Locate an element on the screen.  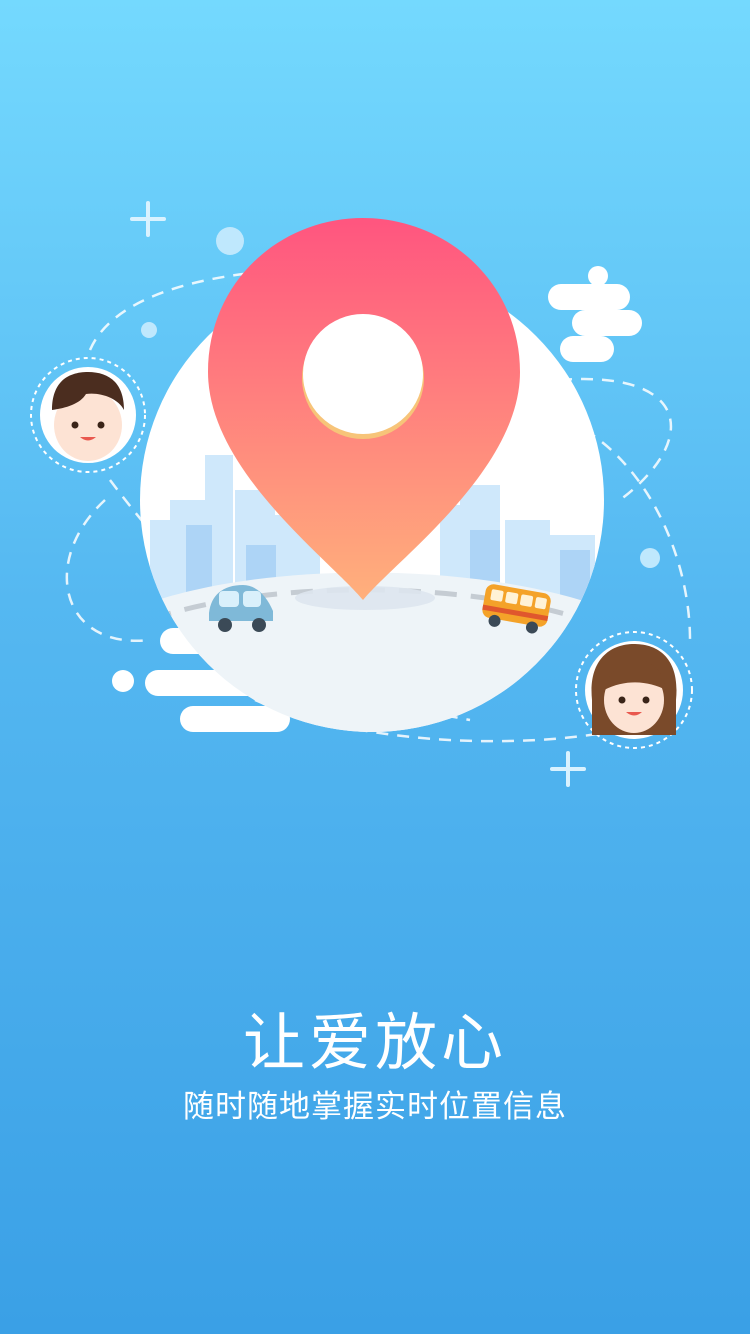
boy-avatar is located at coordinates (88, 415).